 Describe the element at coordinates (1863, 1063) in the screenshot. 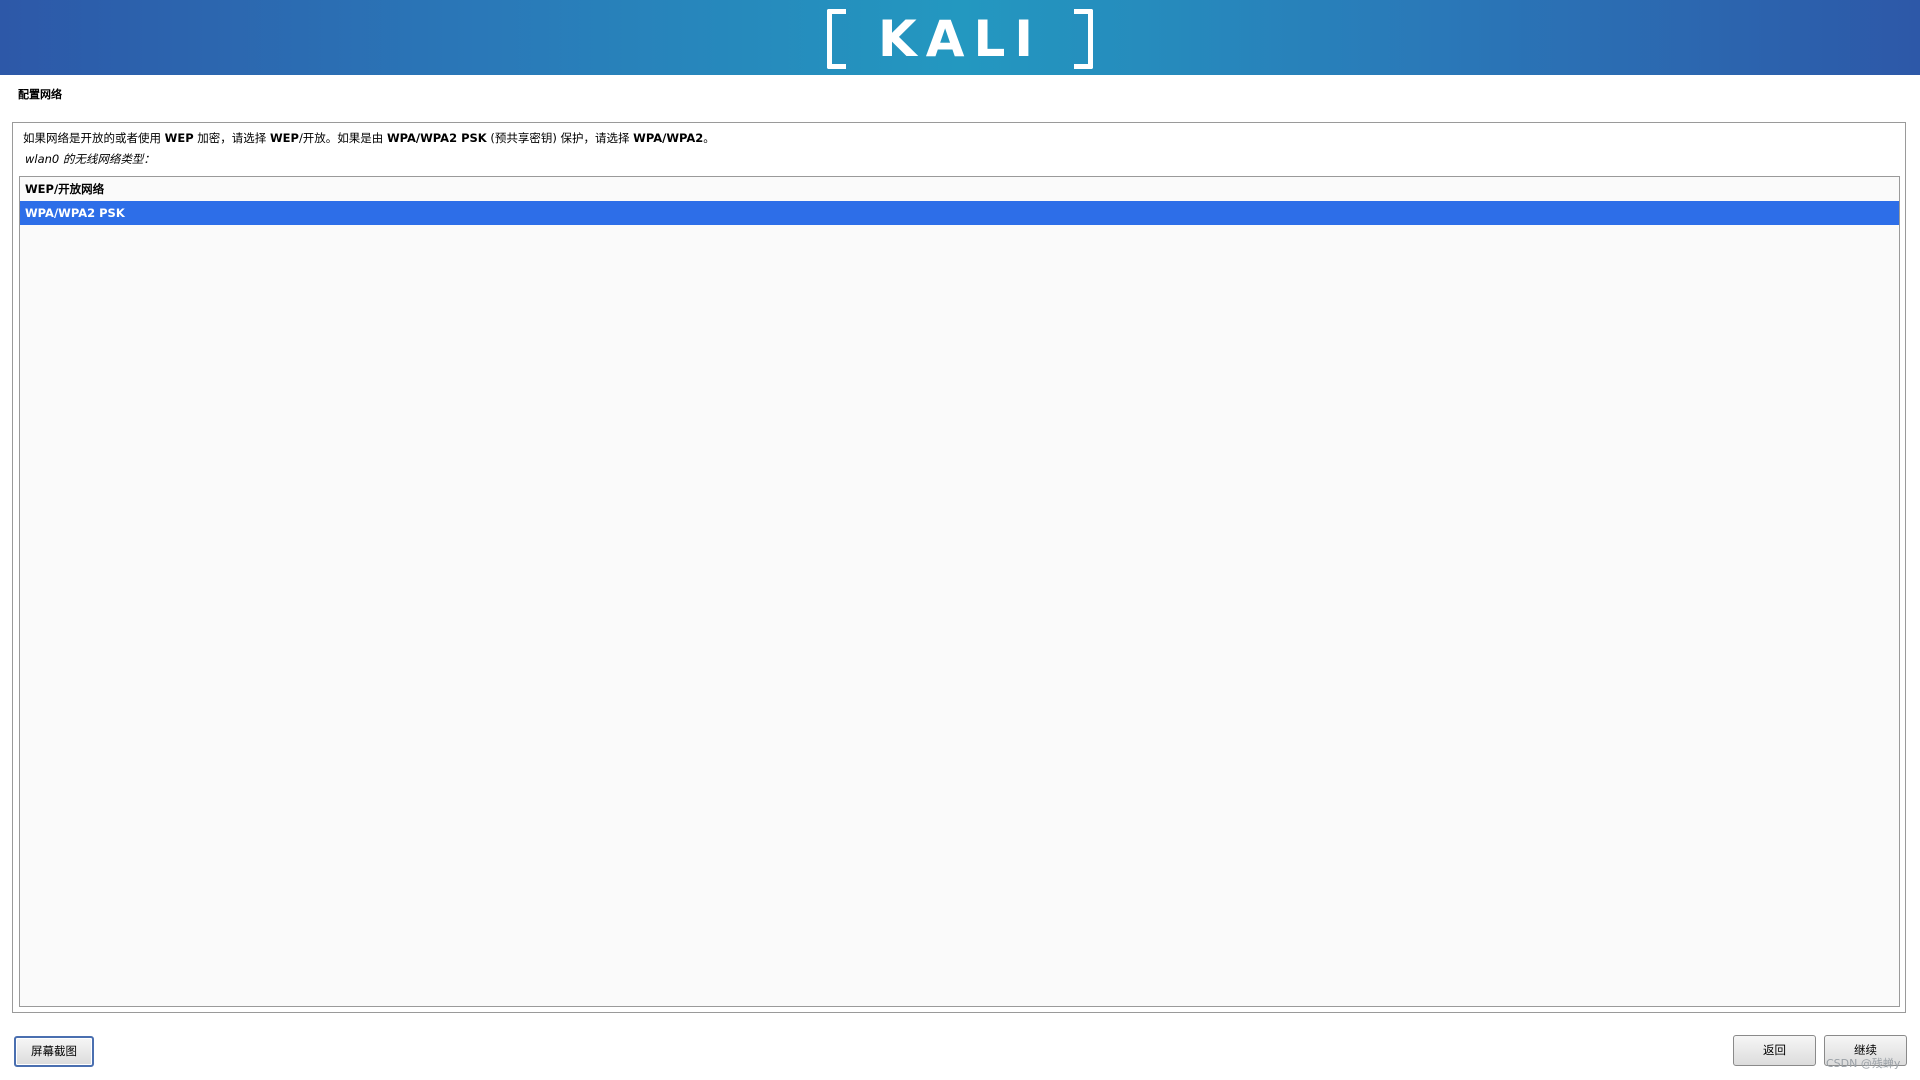

I see `watermark-text: CSDN @残蝉y` at that location.